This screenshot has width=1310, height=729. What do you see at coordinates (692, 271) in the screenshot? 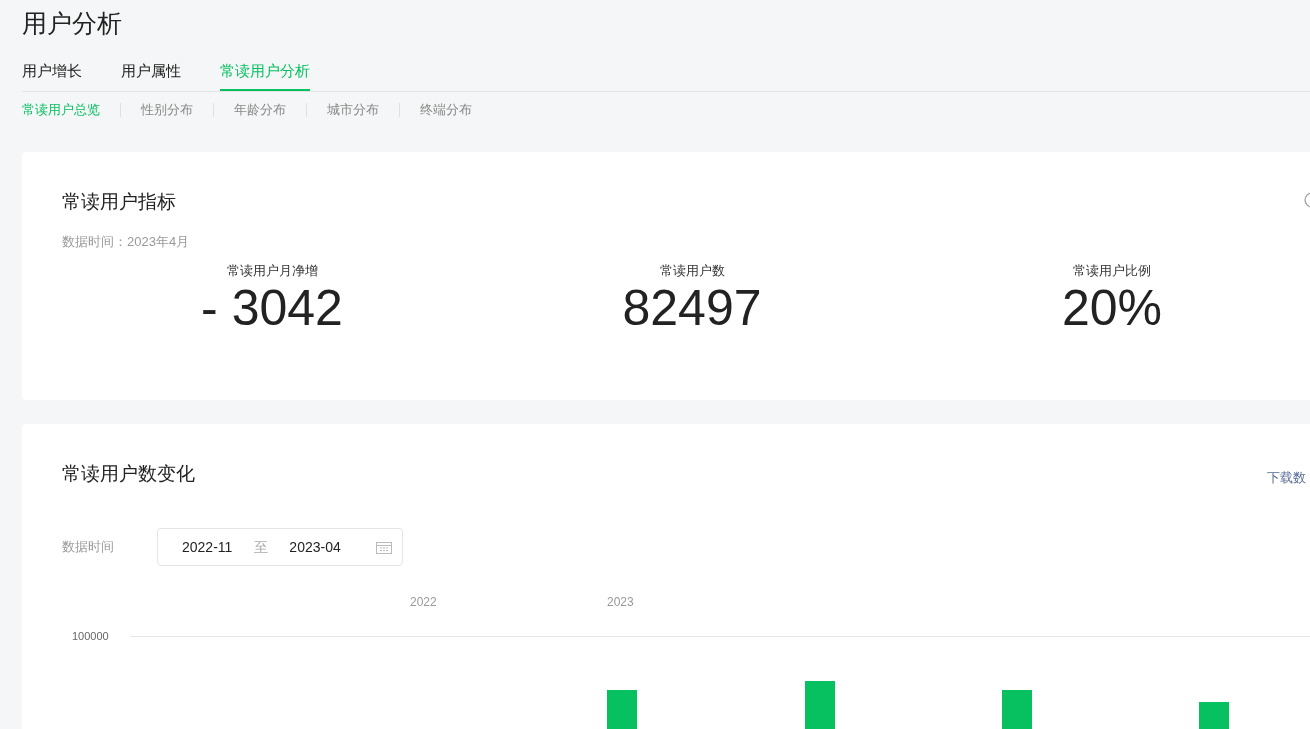
I see `metric-label: 常读用户数` at bounding box center [692, 271].